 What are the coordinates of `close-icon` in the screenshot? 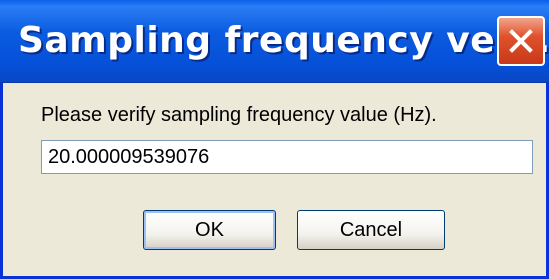 It's located at (521, 41).